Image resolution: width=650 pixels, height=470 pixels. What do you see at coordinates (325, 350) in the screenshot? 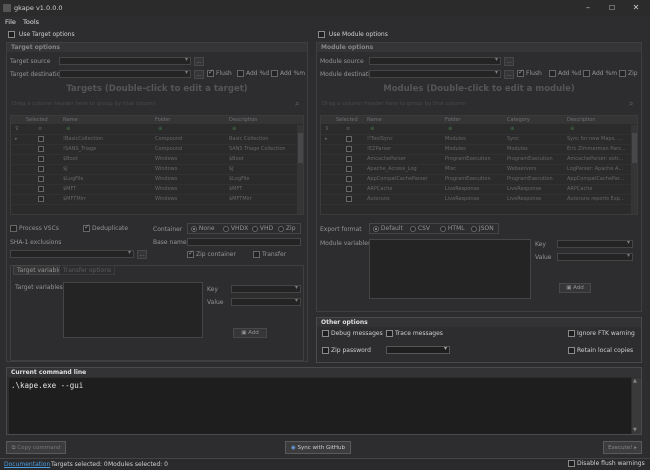
I see `zip-password-checkbox` at bounding box center [325, 350].